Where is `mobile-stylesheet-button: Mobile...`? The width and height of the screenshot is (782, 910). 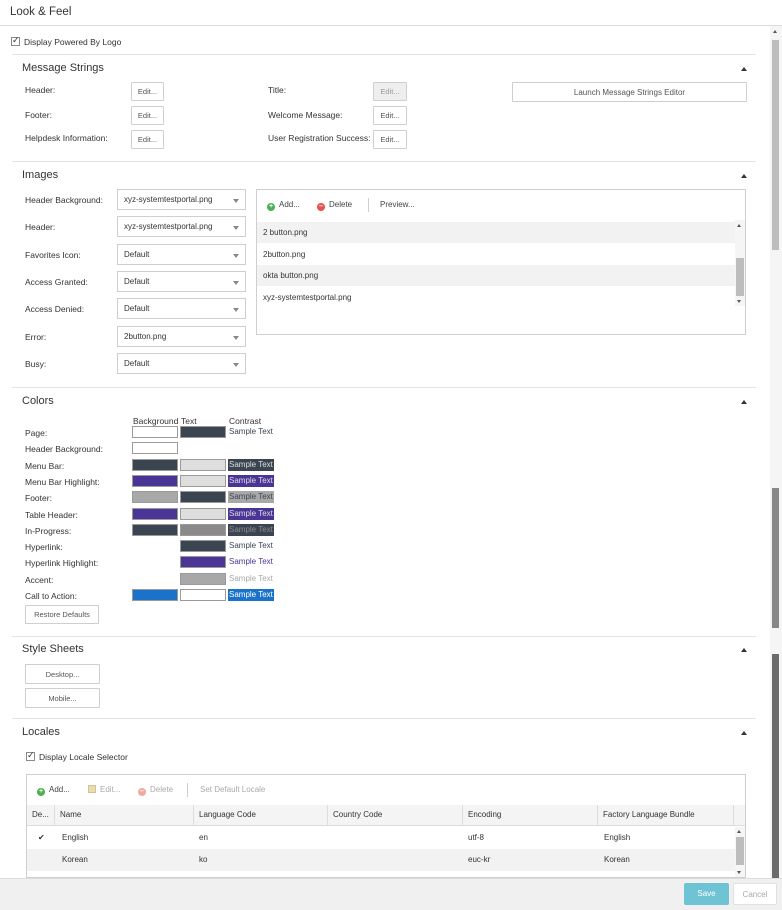 mobile-stylesheet-button: Mobile... is located at coordinates (62, 698).